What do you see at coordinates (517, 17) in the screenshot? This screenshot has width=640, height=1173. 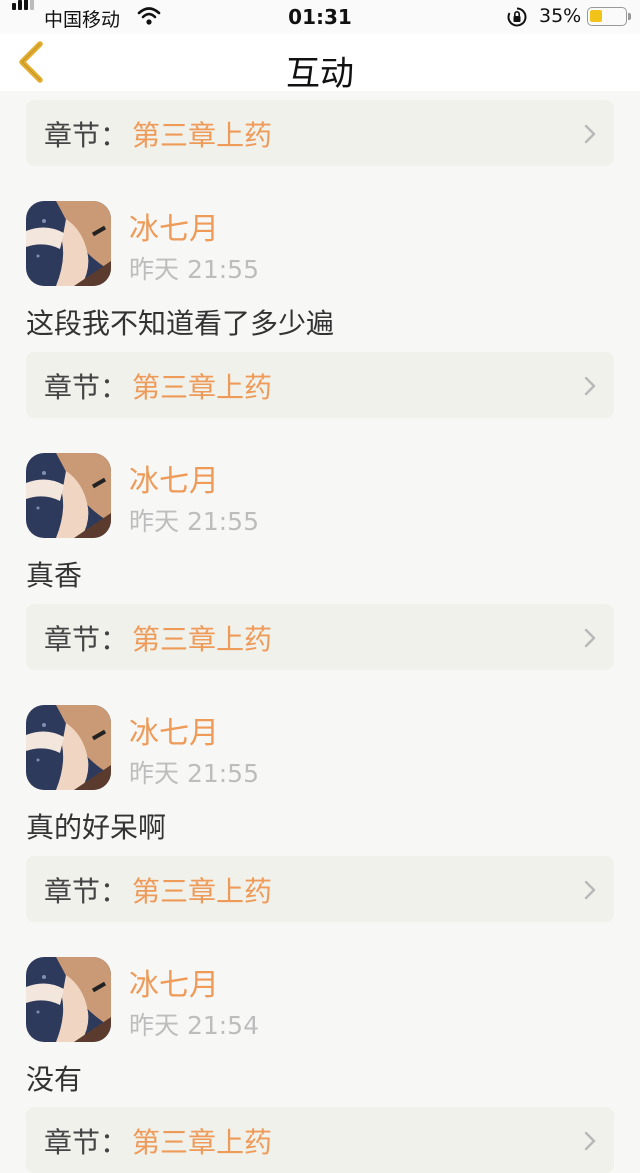 I see `rotation-lock-icon` at bounding box center [517, 17].